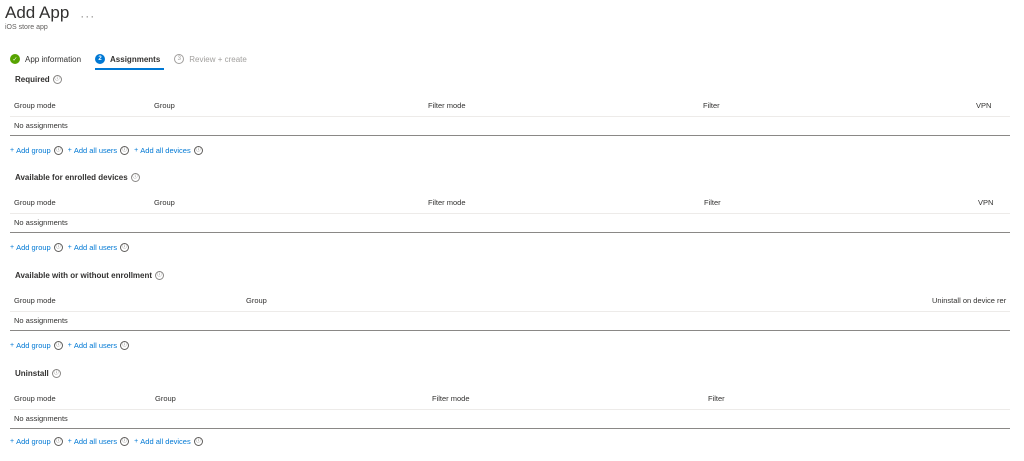 The width and height of the screenshot is (1024, 461). I want to click on page-title: Add App, so click(37, 12).